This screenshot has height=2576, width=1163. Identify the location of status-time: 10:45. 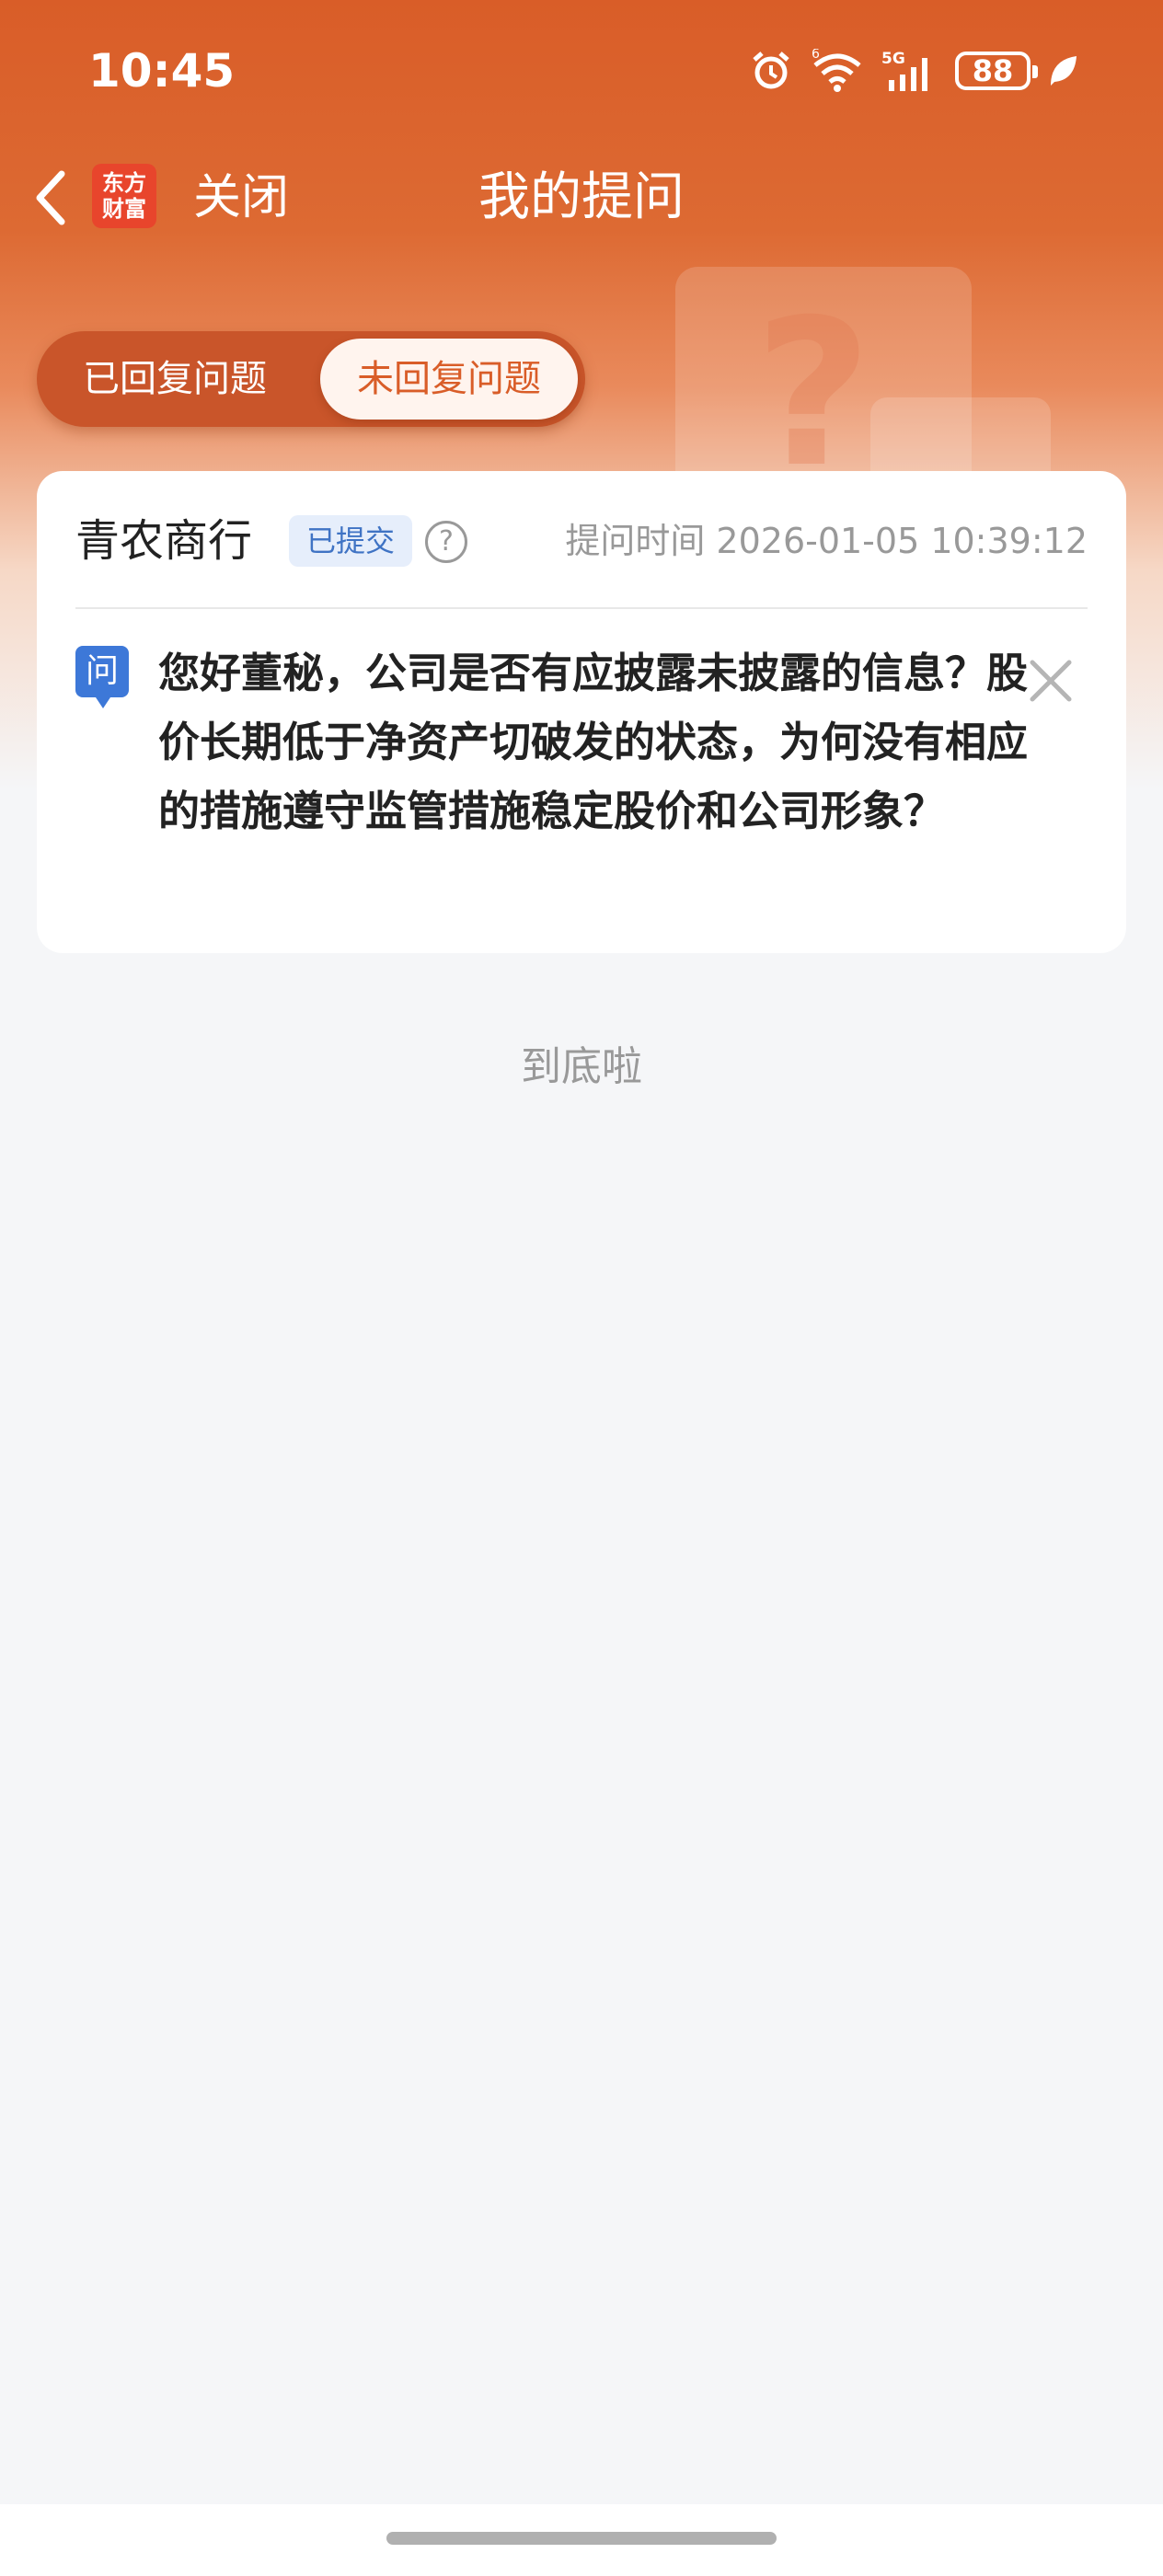
(162, 71).